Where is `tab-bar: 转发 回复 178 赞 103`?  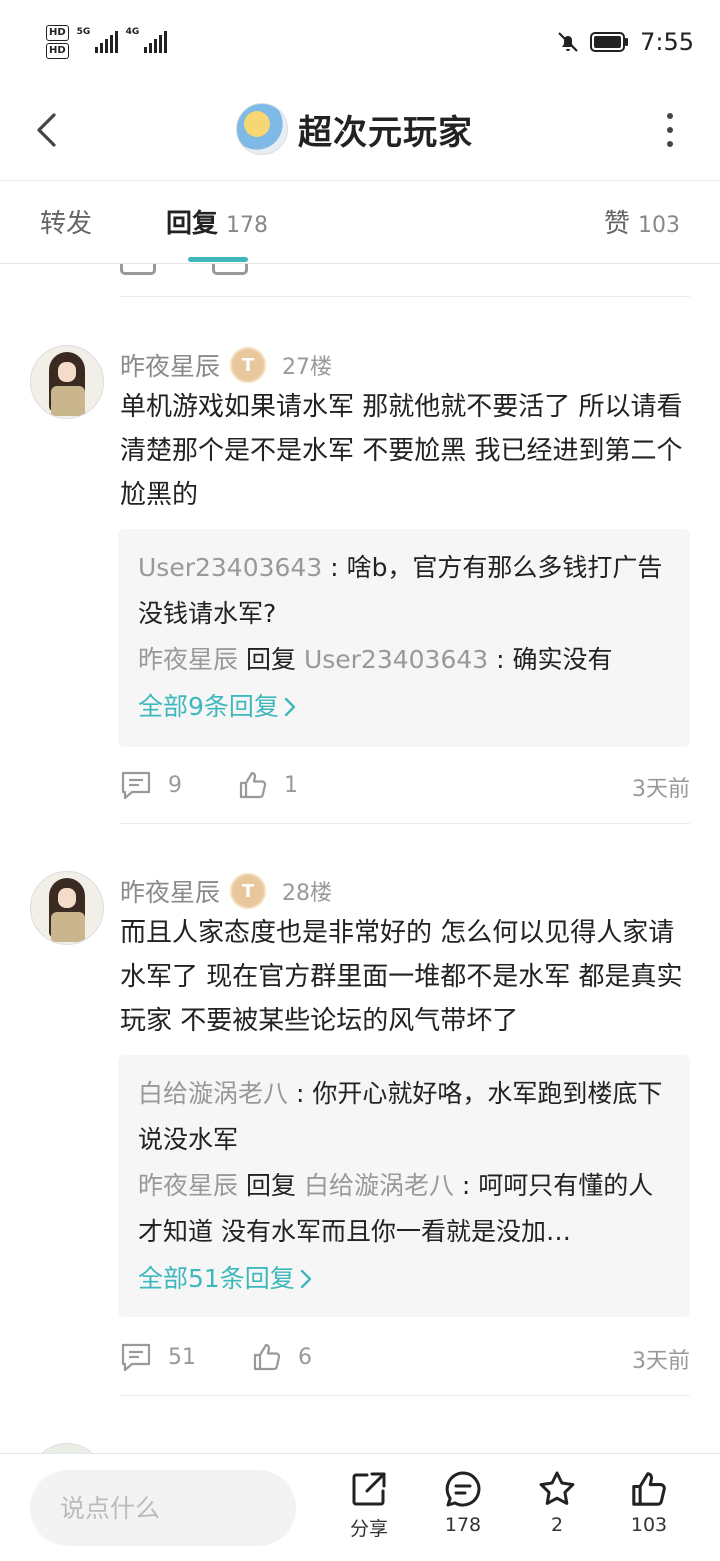
tab-bar: 转发 回复 178 赞 103 is located at coordinates (360, 222).